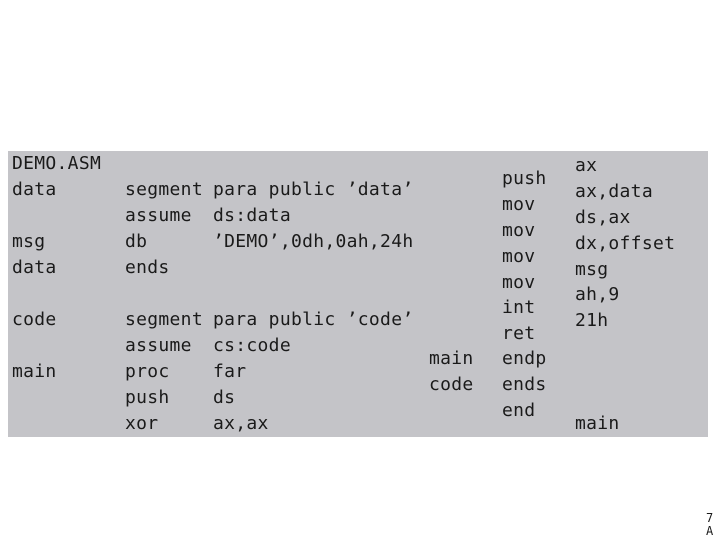 The height and width of the screenshot is (540, 720). I want to click on operand-cell: ax,data, so click(614, 191).